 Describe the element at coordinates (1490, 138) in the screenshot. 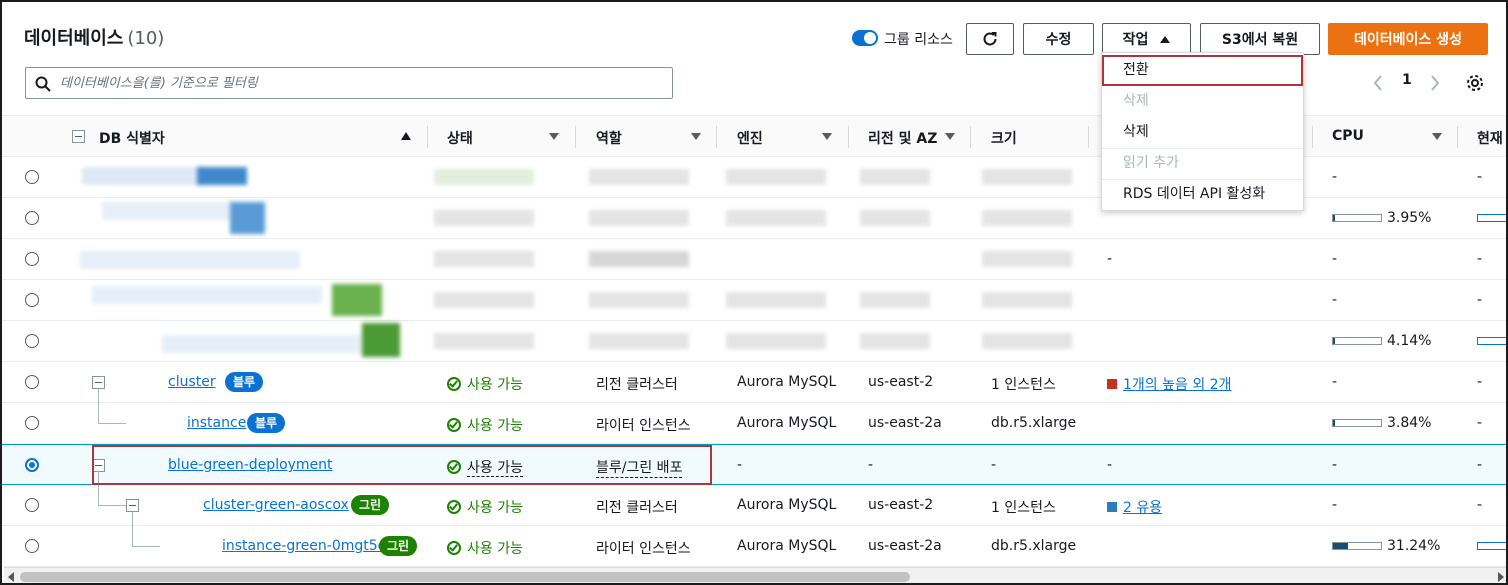

I see `col-current: 현재` at that location.